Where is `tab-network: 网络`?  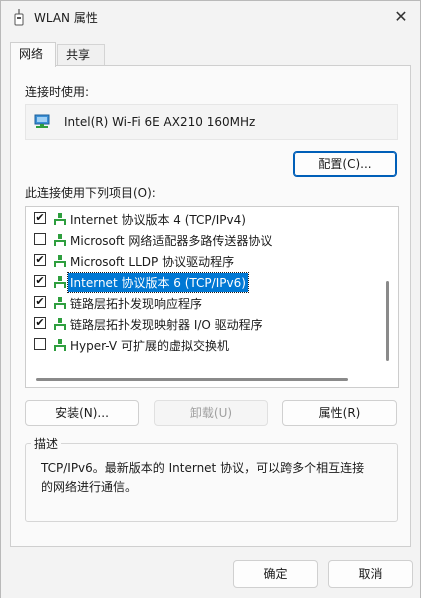 tab-network: 网络 is located at coordinates (33, 54).